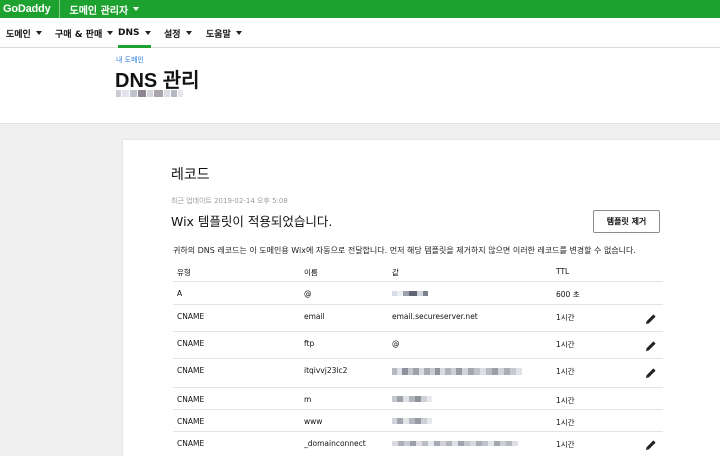 The image size is (720, 456). I want to click on nav-item-label: 도메인, so click(18, 34).